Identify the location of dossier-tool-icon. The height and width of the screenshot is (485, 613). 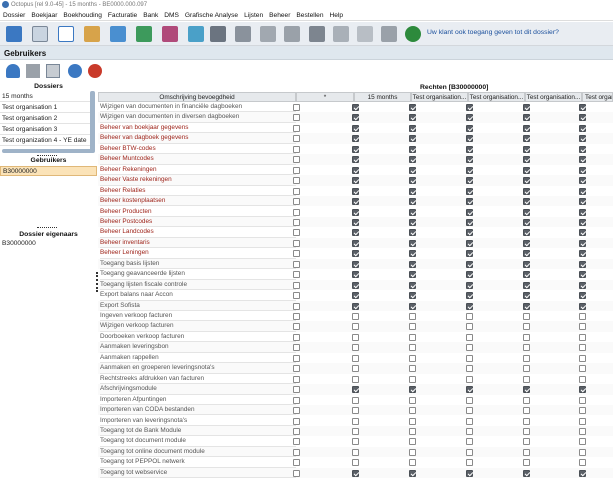
(14, 34).